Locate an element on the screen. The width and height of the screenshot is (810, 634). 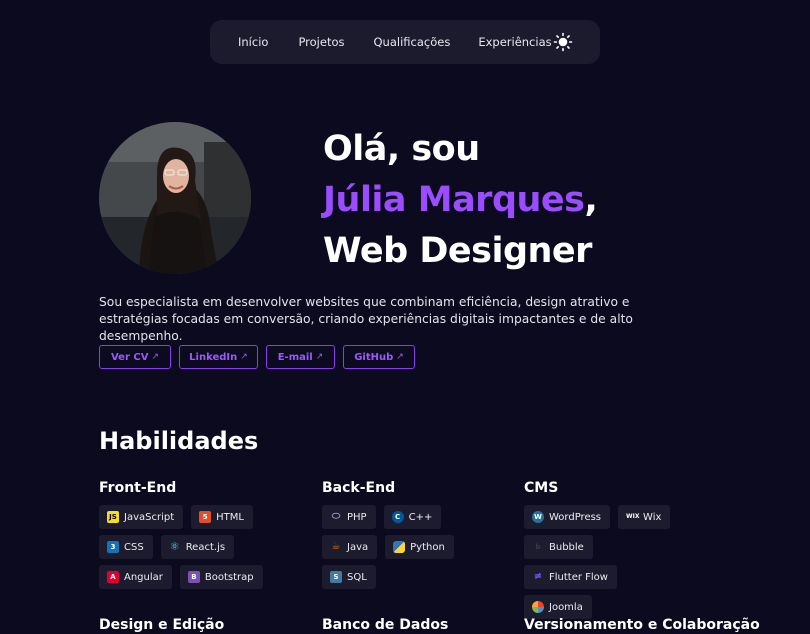
backend-column: Back-End ⬭ PHP C C++ ☕ Java Python S SQL is located at coordinates (414, 537).